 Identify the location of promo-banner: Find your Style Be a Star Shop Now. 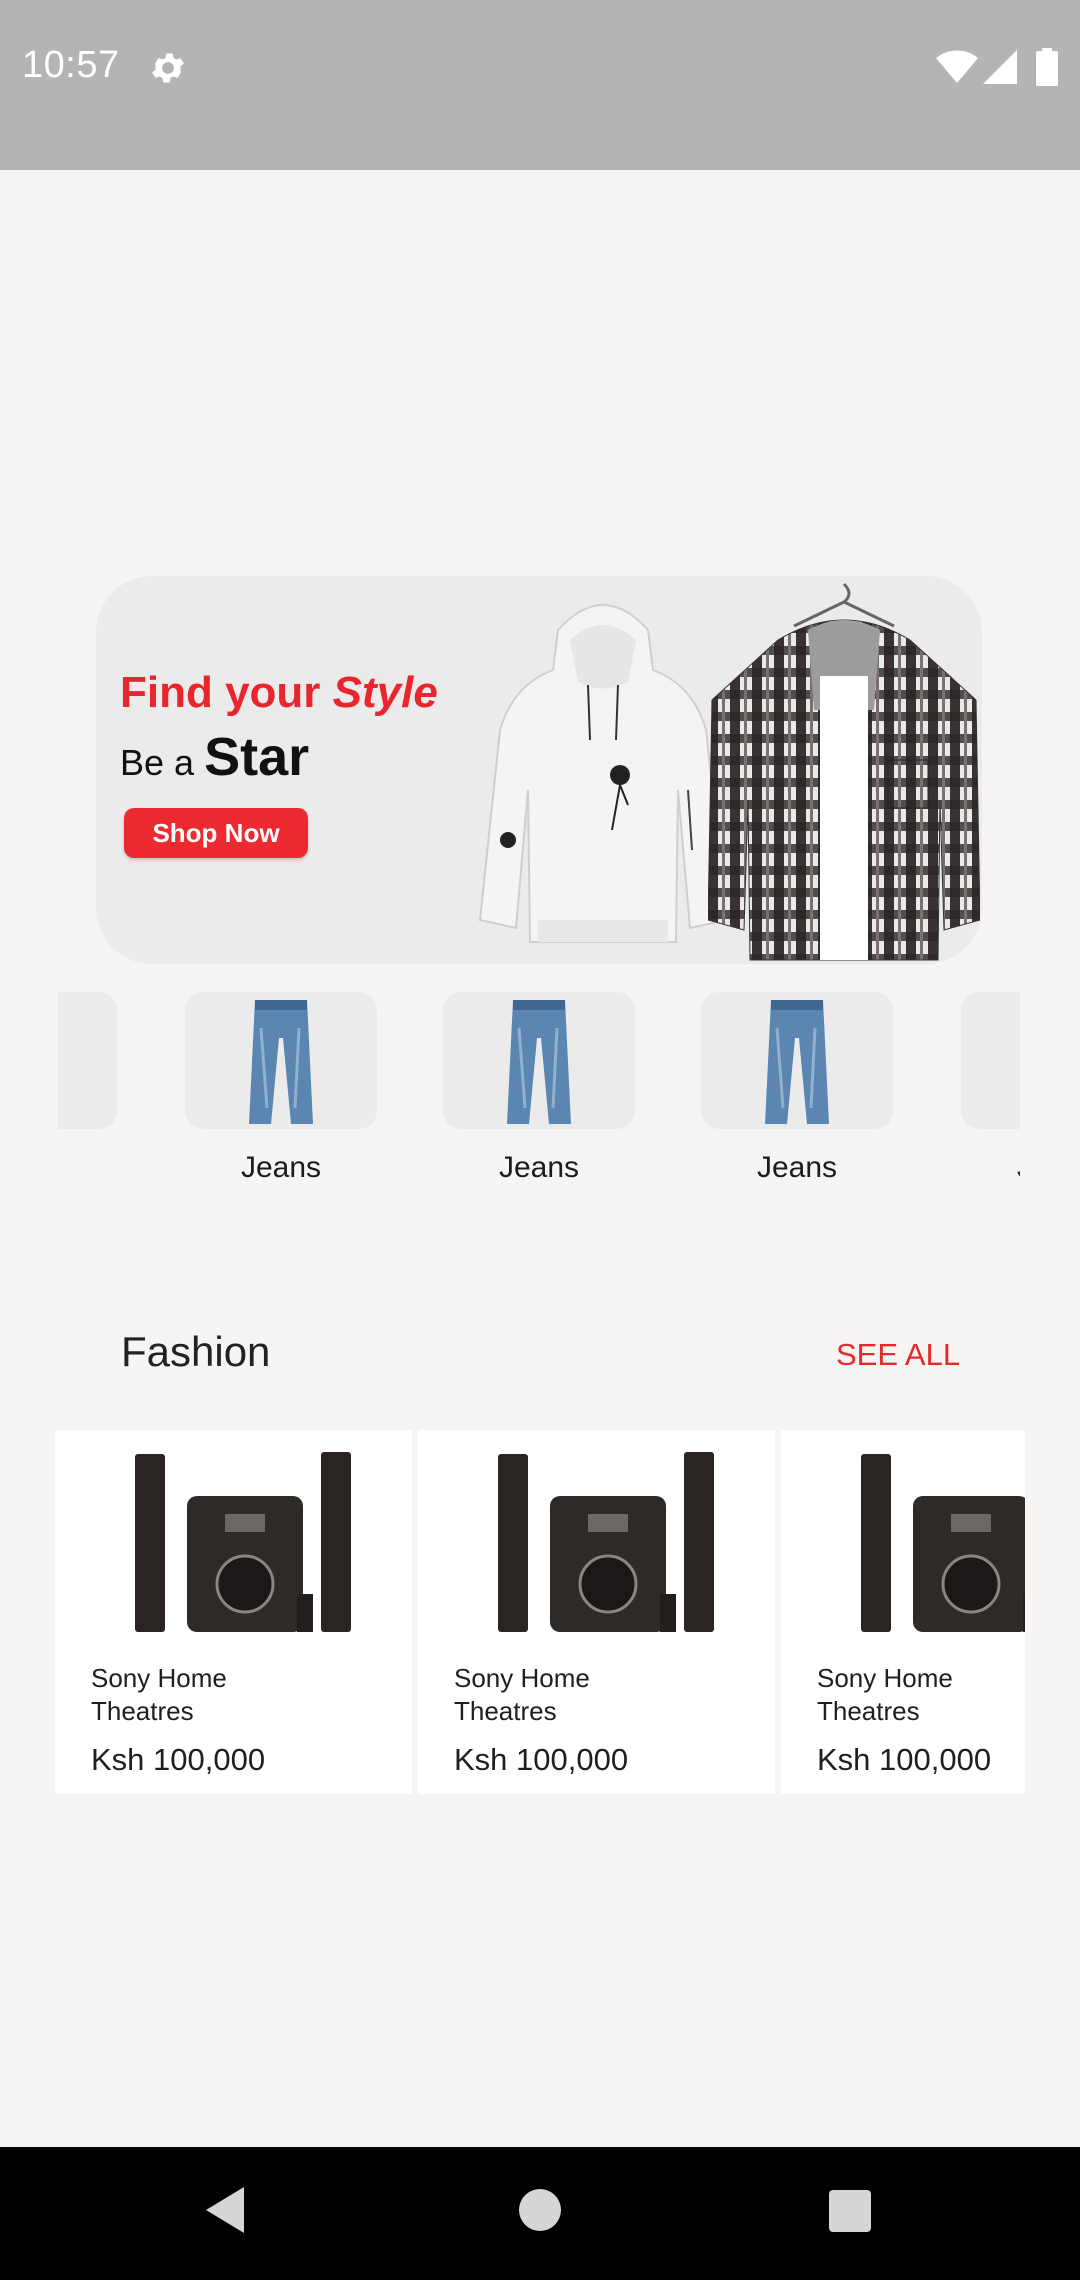
(539, 770).